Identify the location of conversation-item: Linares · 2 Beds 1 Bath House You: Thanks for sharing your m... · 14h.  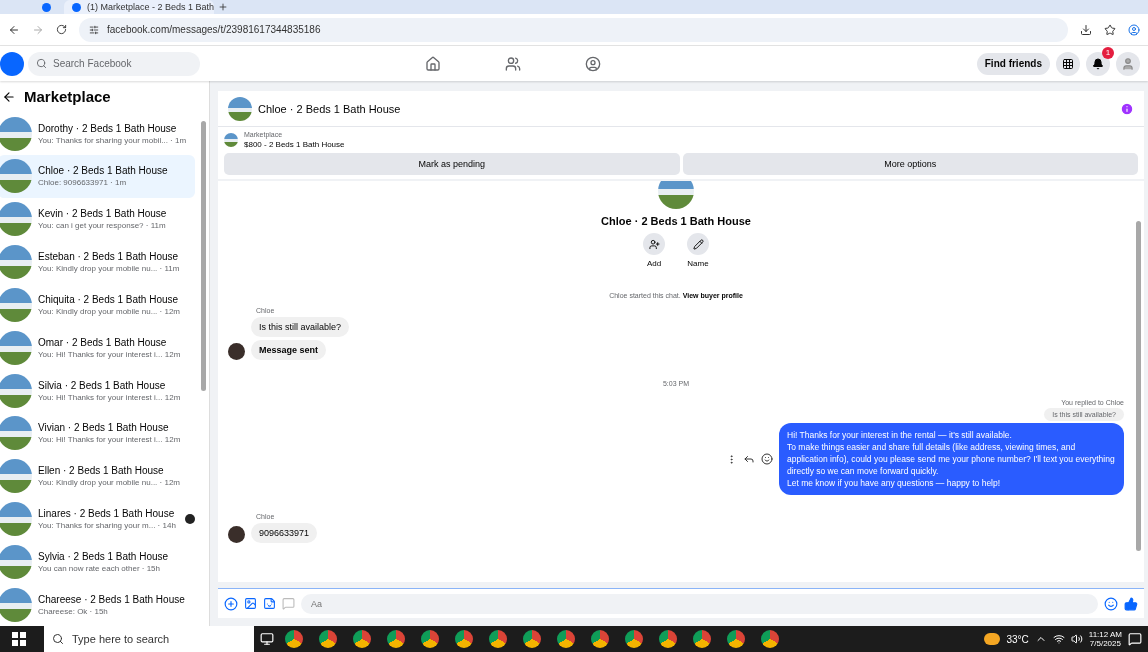
(97, 519).